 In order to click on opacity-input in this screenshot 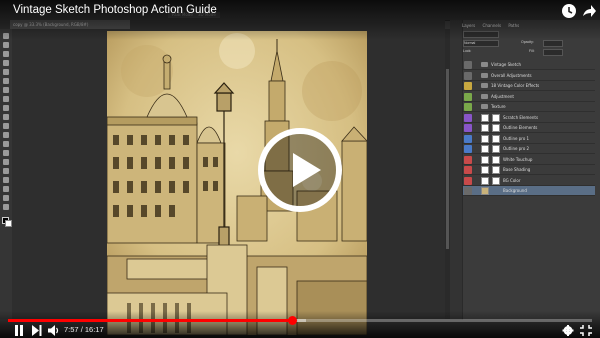, I will do `click(553, 43)`.